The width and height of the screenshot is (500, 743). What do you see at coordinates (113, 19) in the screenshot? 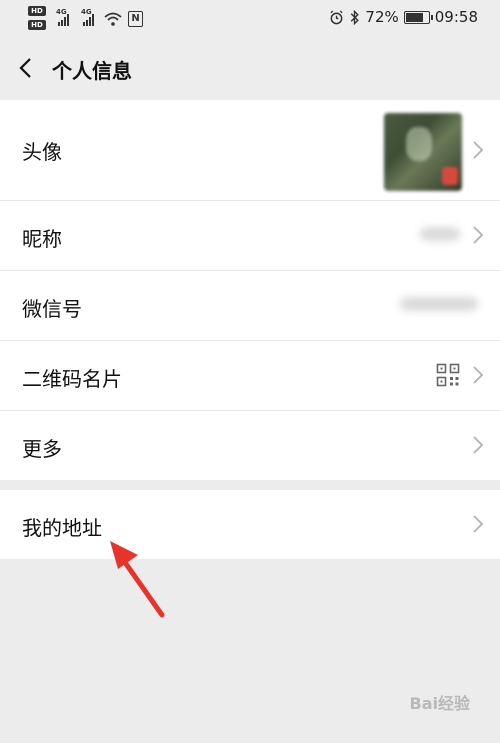
I see `wifi-icon` at bounding box center [113, 19].